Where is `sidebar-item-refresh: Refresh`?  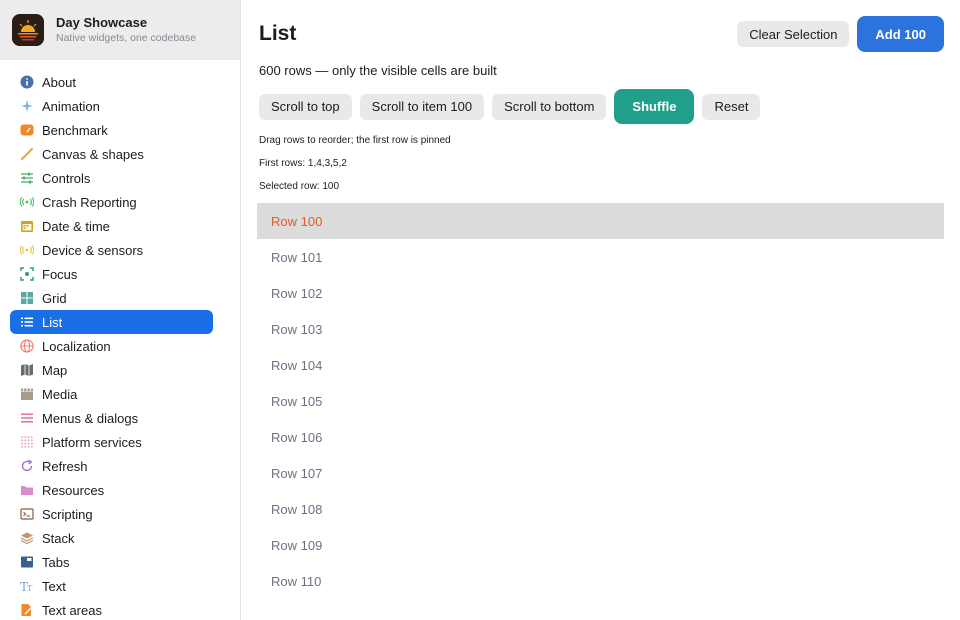 sidebar-item-refresh: Refresh is located at coordinates (111, 466).